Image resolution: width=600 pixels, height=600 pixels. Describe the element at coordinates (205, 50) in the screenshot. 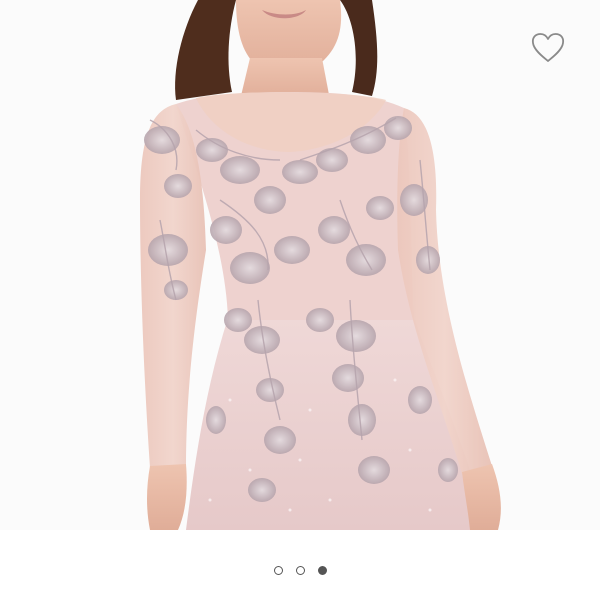

I see `hair-left` at that location.